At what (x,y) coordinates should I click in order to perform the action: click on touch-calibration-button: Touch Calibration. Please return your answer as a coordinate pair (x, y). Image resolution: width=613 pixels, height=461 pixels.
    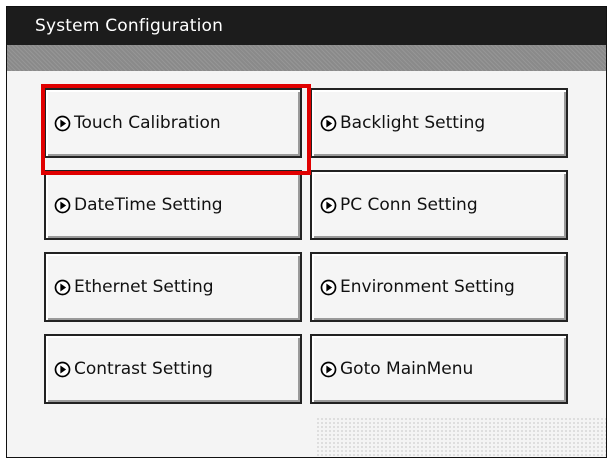
    Looking at the image, I should click on (173, 123).